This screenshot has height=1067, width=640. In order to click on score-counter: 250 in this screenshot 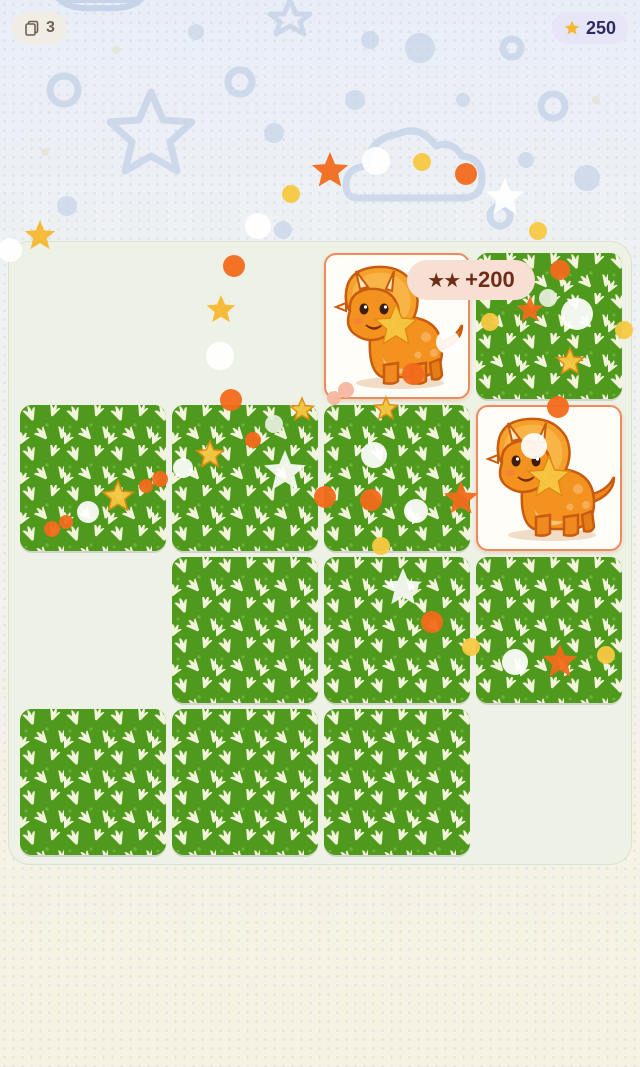, I will do `click(589, 28)`.